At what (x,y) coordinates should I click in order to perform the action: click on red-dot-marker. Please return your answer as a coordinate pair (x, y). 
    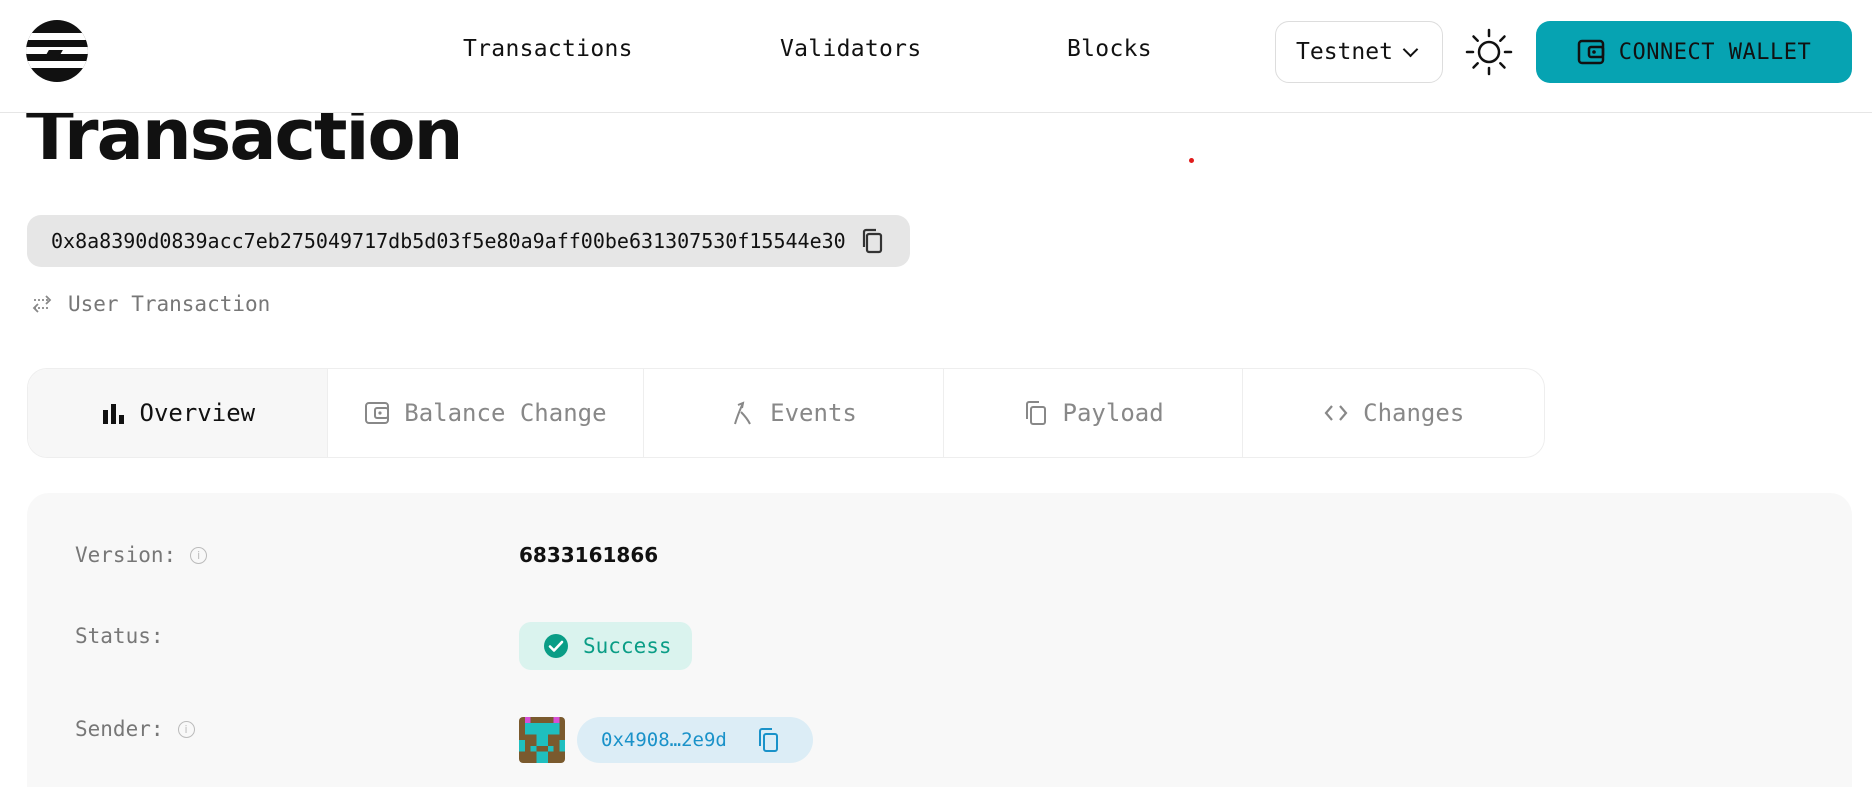
    Looking at the image, I should click on (1191, 160).